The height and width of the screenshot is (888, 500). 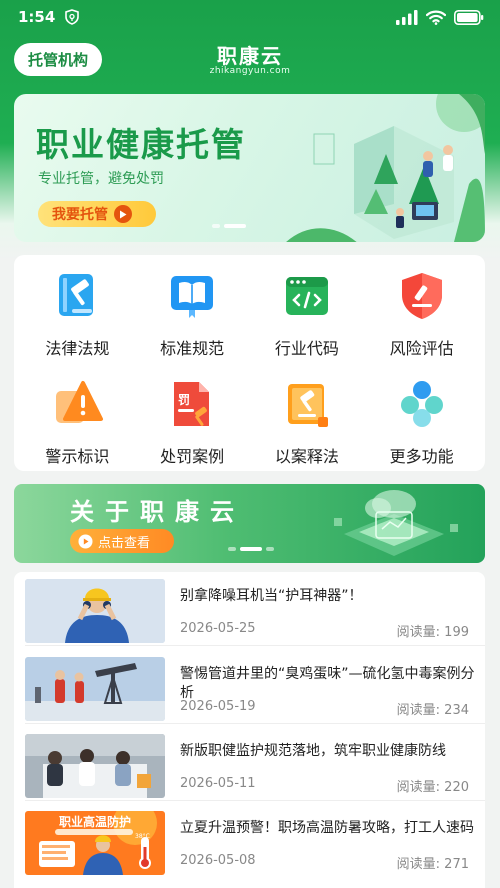 I want to click on feature-industry-code: 行业代码, so click(x=307, y=314).